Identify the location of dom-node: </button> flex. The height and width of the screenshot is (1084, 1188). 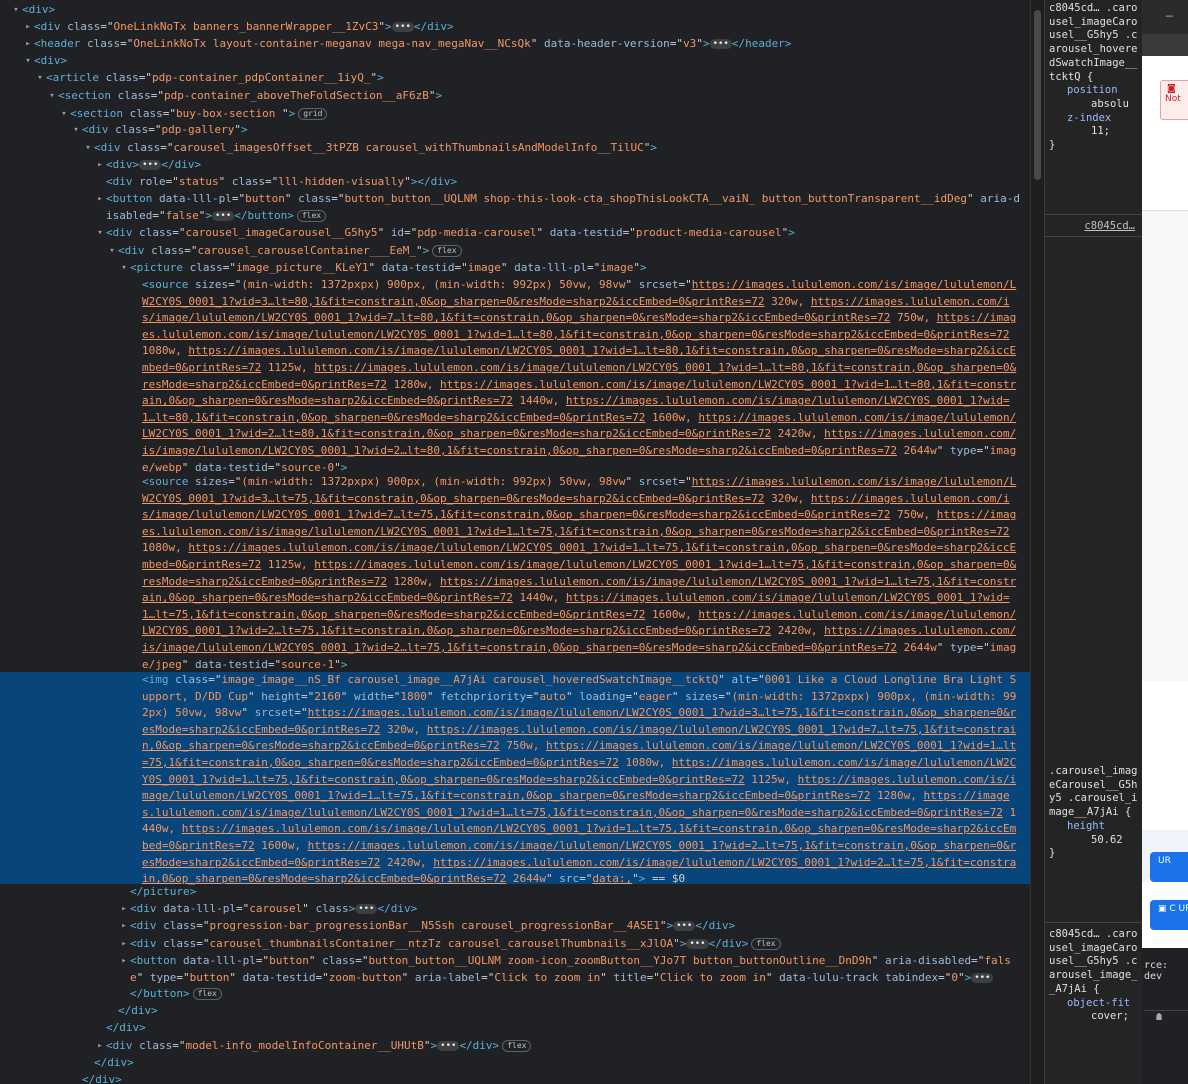
(515, 994).